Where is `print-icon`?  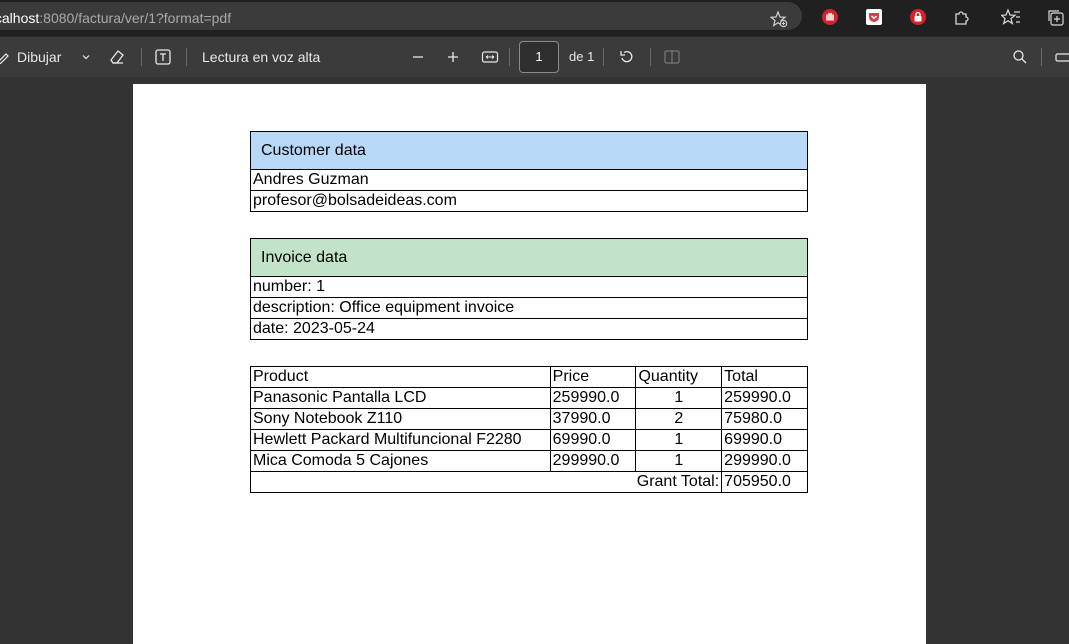 print-icon is located at coordinates (1060, 57).